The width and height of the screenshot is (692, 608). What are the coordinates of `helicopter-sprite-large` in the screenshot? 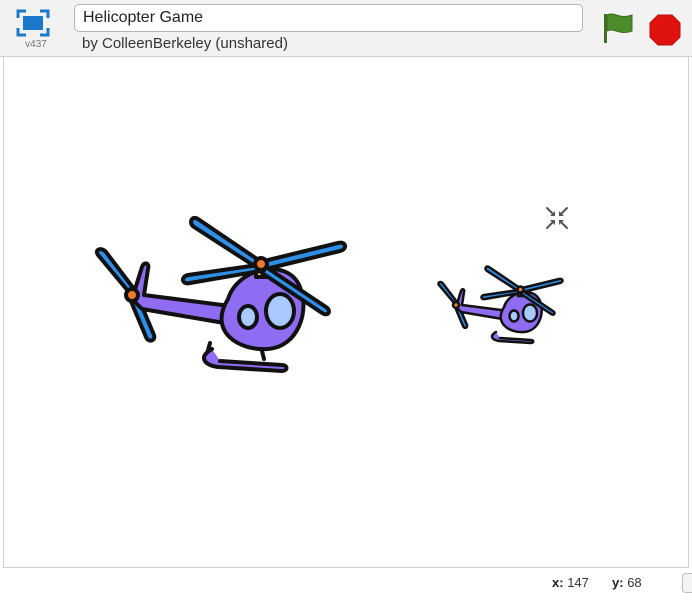 It's located at (218, 297).